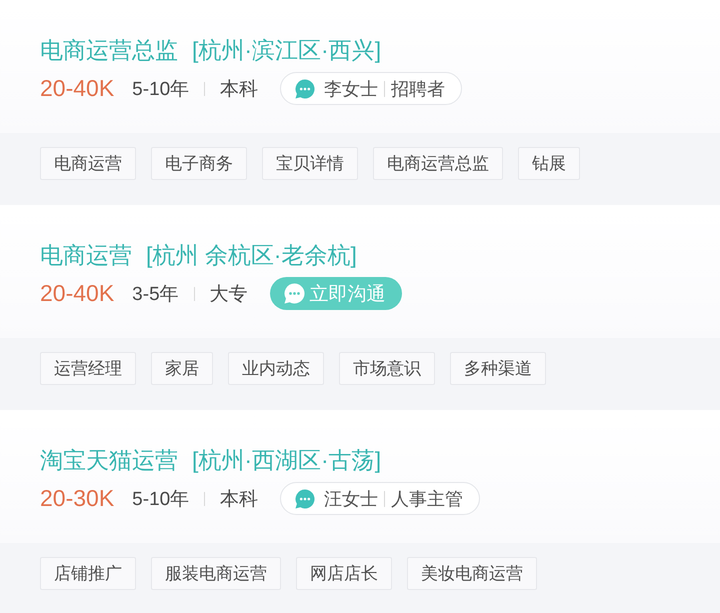  Describe the element at coordinates (88, 163) in the screenshot. I see `job-tag: 电商运营` at that location.